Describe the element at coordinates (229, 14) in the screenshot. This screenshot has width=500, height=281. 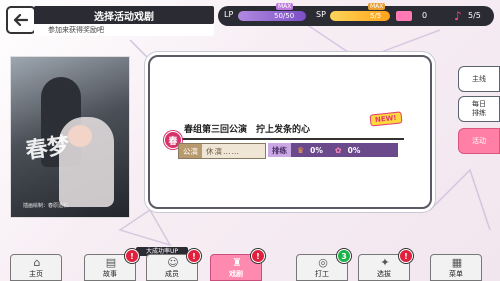
I see `lp-label: LP` at that location.